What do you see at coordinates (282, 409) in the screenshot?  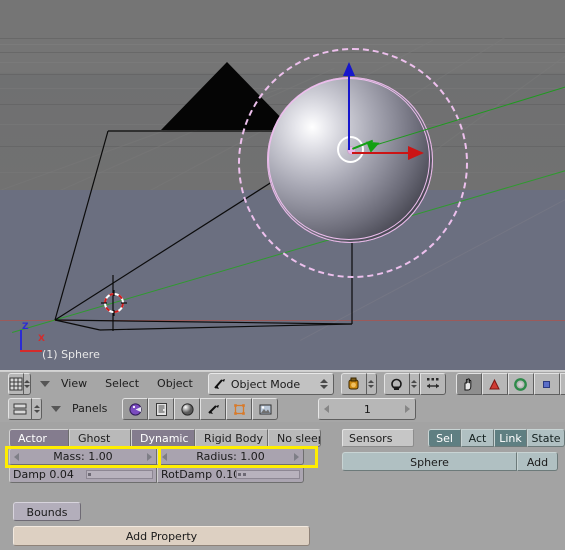 I see `buttons-window-header: Panels 1` at bounding box center [282, 409].